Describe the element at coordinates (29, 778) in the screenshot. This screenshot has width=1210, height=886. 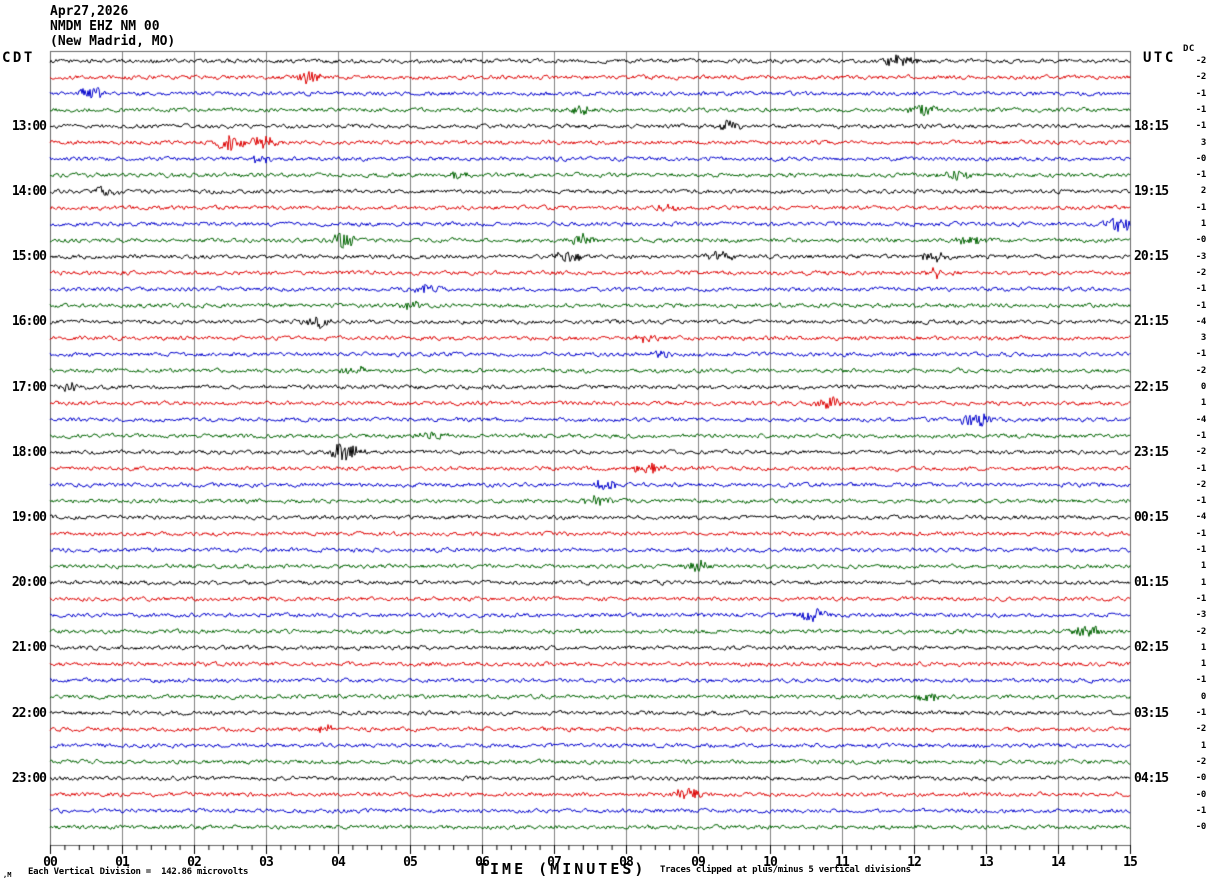
I see `left-time-label: 23:00` at that location.